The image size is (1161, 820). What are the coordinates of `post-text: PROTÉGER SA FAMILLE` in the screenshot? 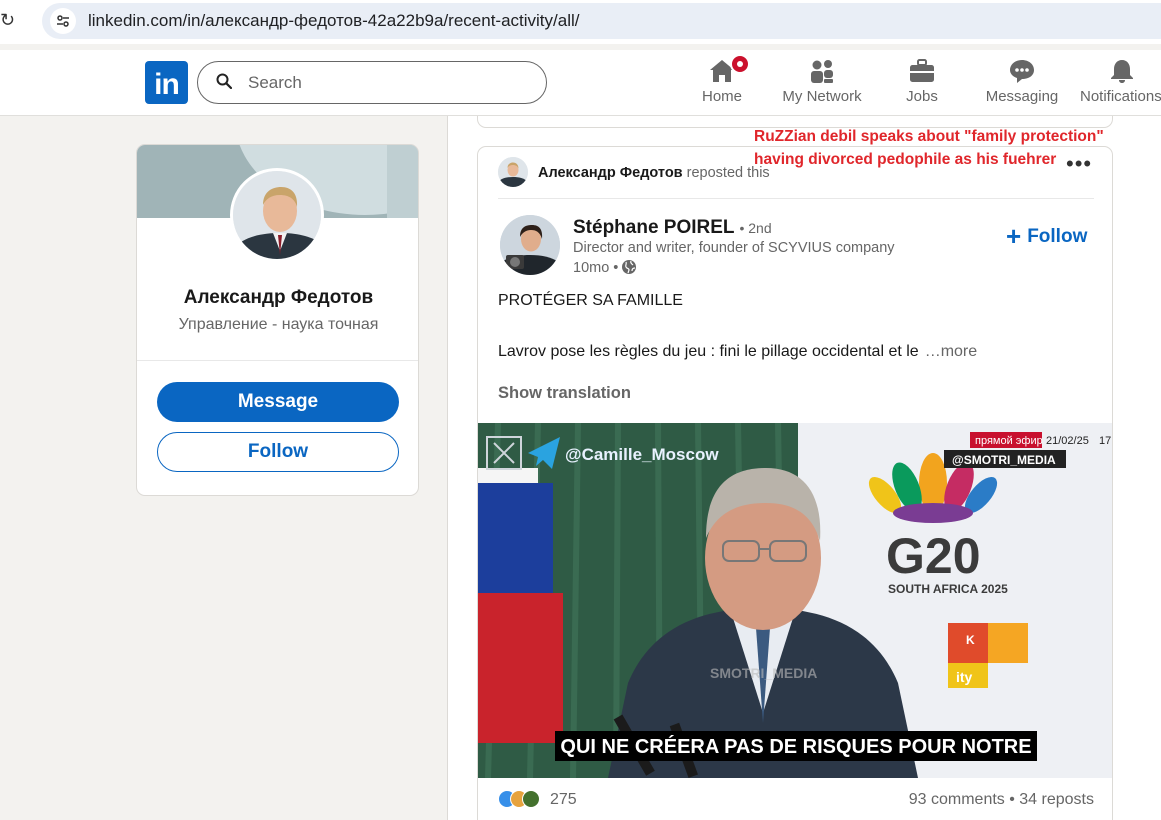 It's located at (590, 300).